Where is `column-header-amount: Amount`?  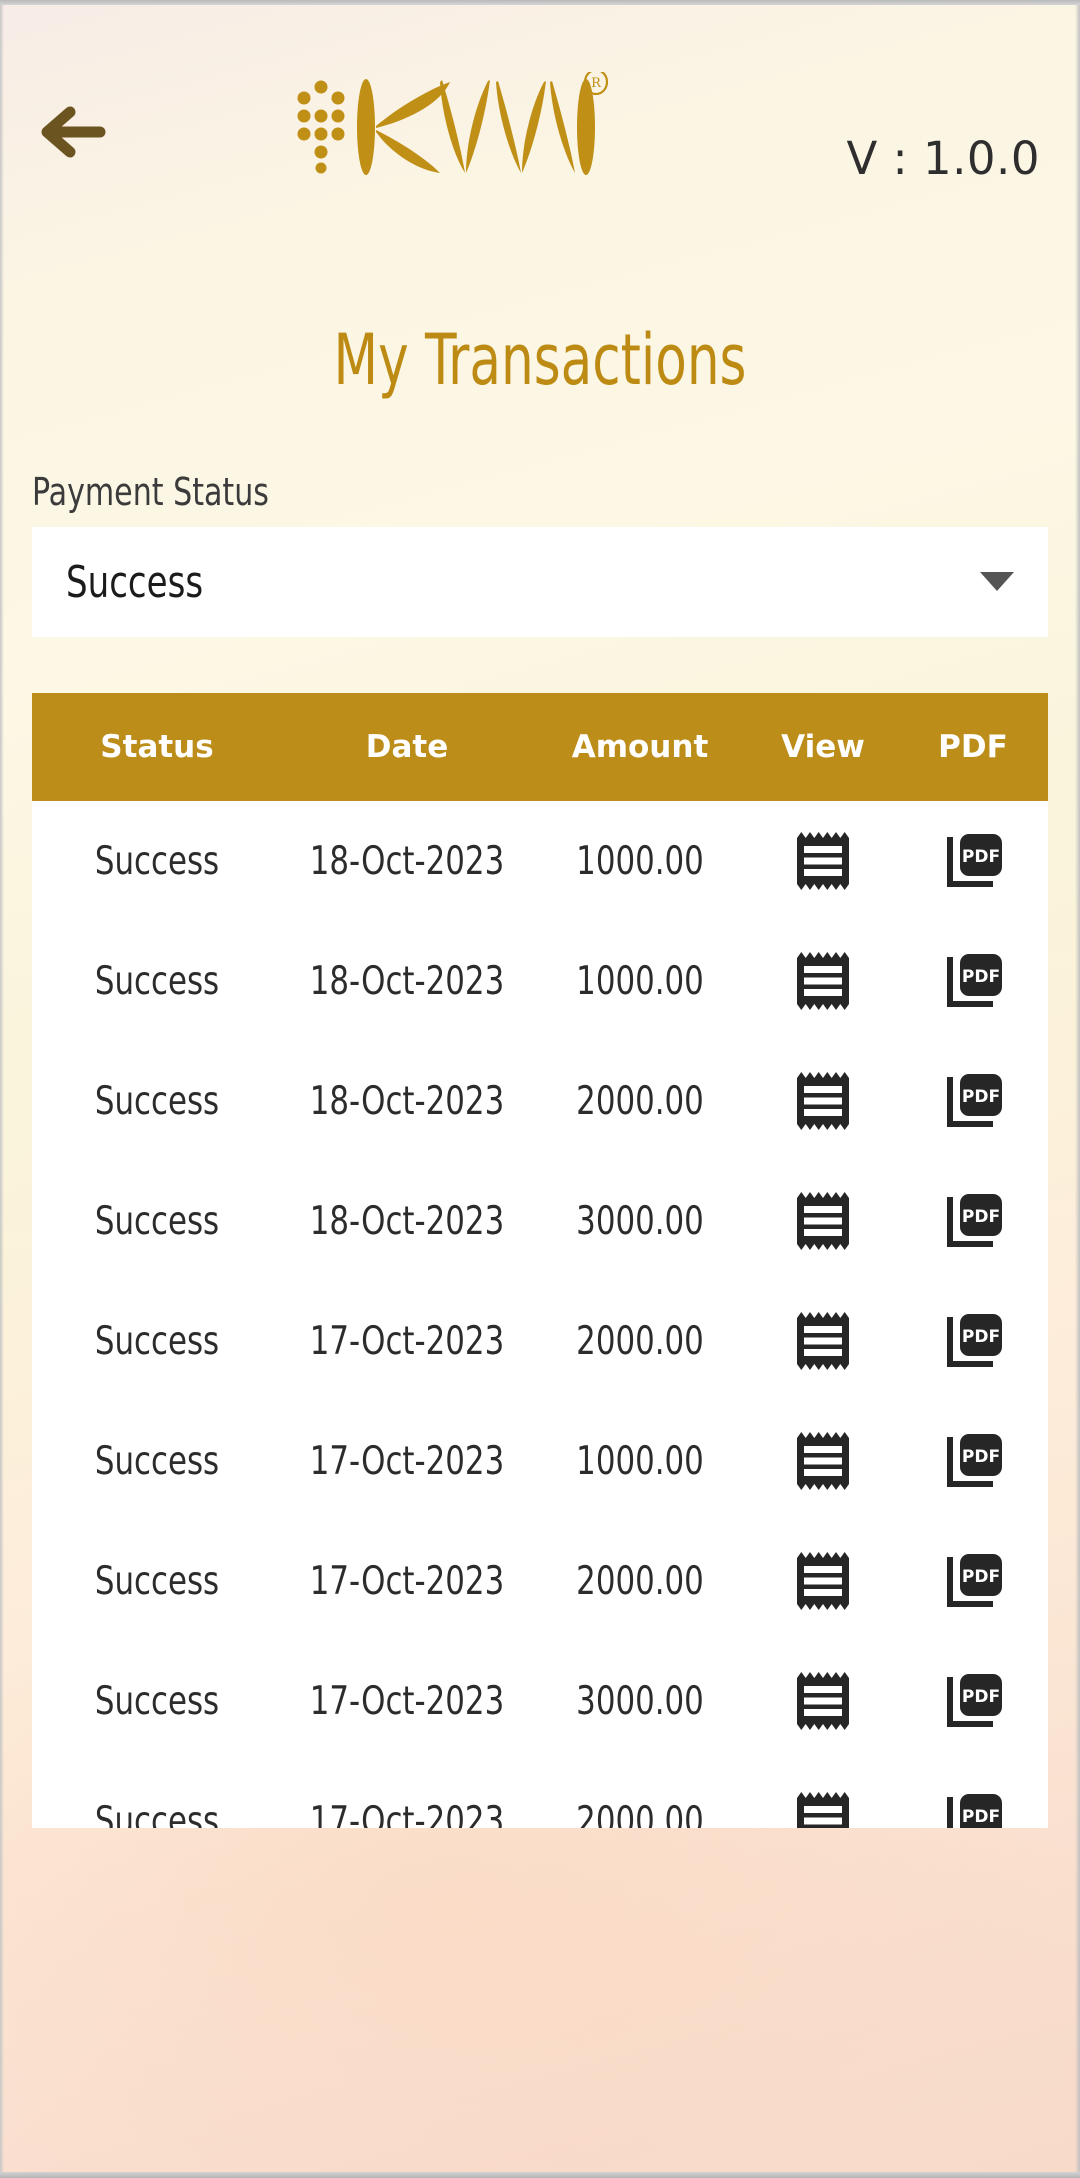 column-header-amount: Amount is located at coordinates (640, 747).